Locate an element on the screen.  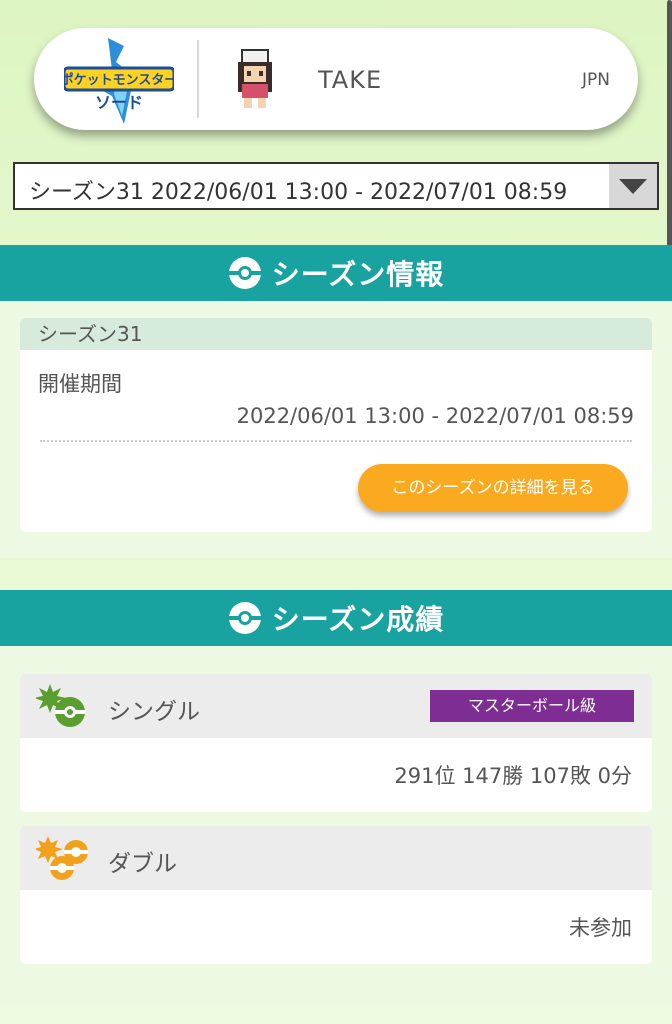
single-battle-card: シングル マスターボール級 291位 147勝 107敗 0分 is located at coordinates (336, 743).